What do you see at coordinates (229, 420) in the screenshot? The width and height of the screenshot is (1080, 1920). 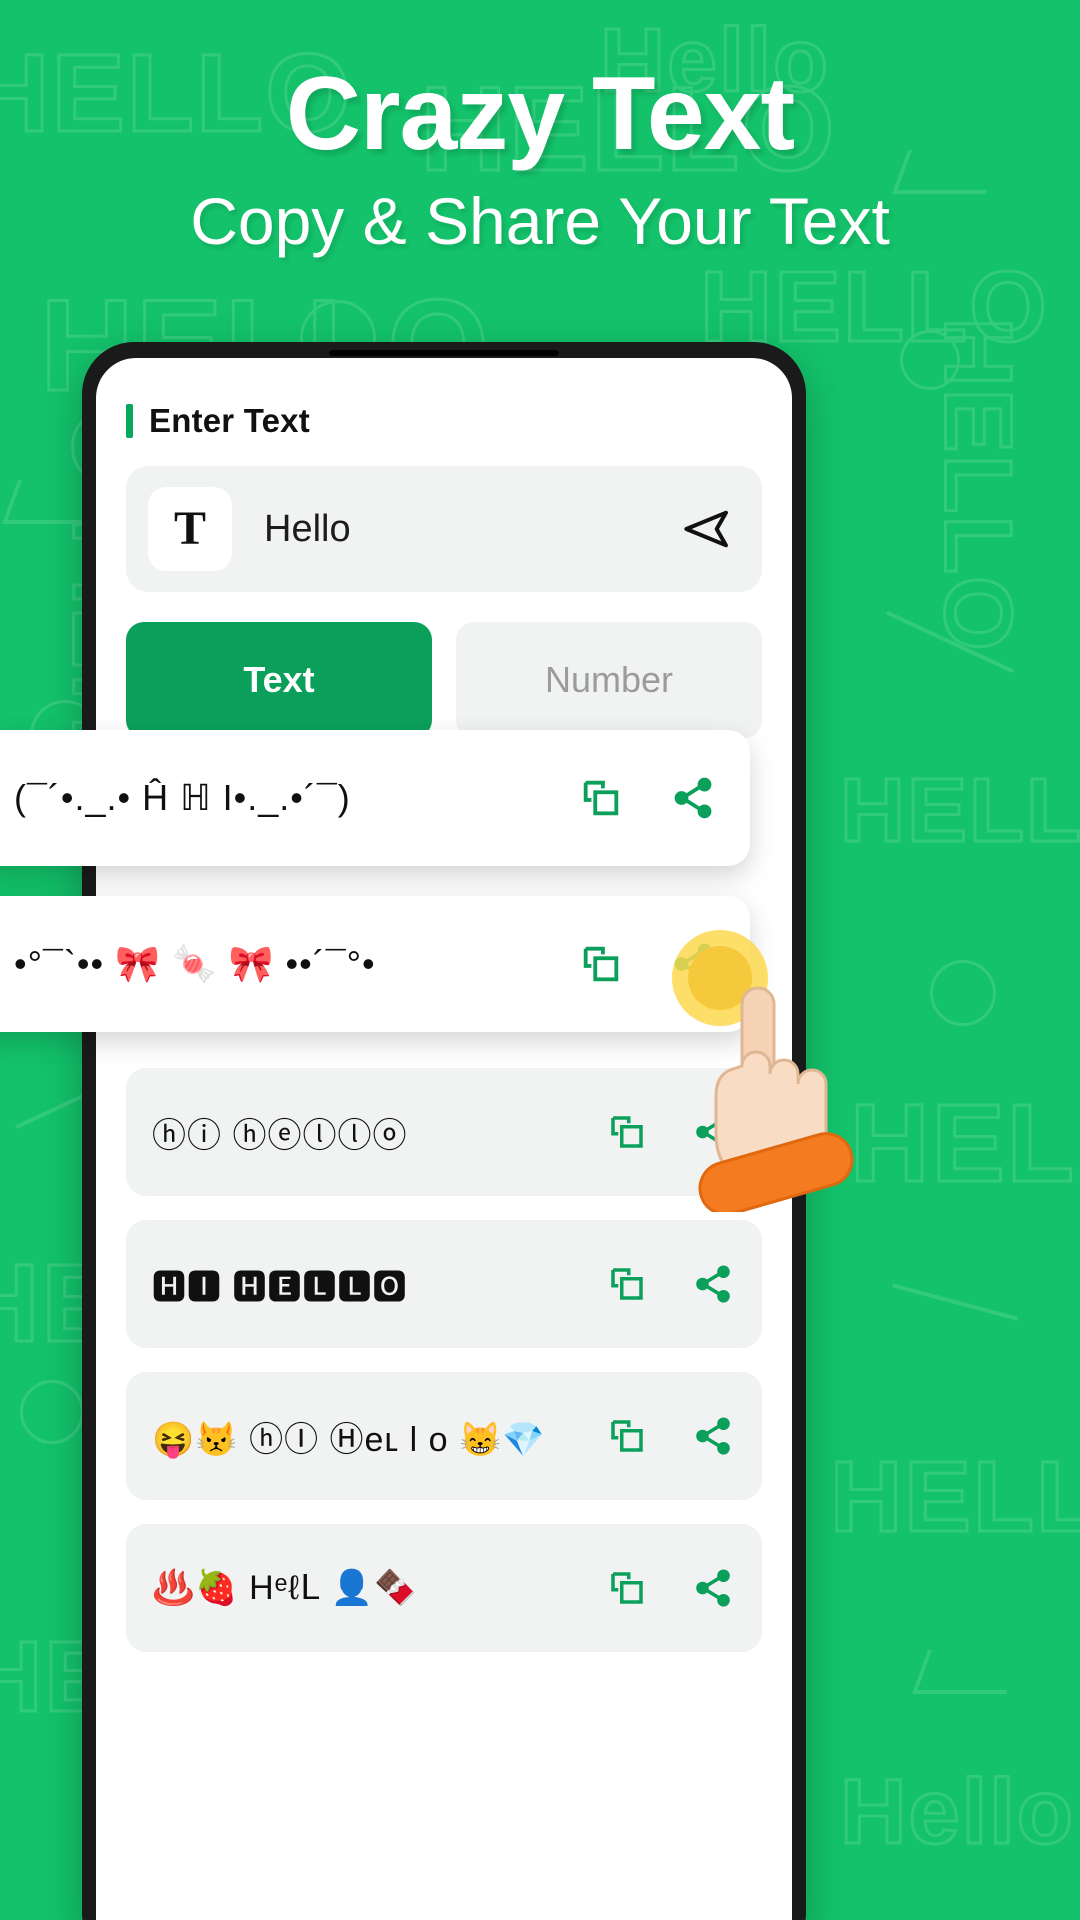 I see `section-label-text: Enter Text` at bounding box center [229, 420].